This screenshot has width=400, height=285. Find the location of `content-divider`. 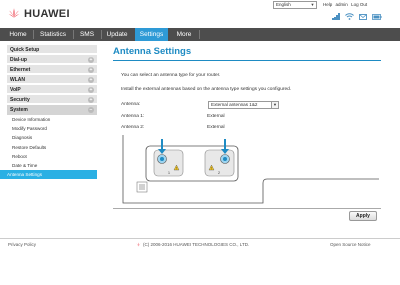

content-divider is located at coordinates (247, 208).